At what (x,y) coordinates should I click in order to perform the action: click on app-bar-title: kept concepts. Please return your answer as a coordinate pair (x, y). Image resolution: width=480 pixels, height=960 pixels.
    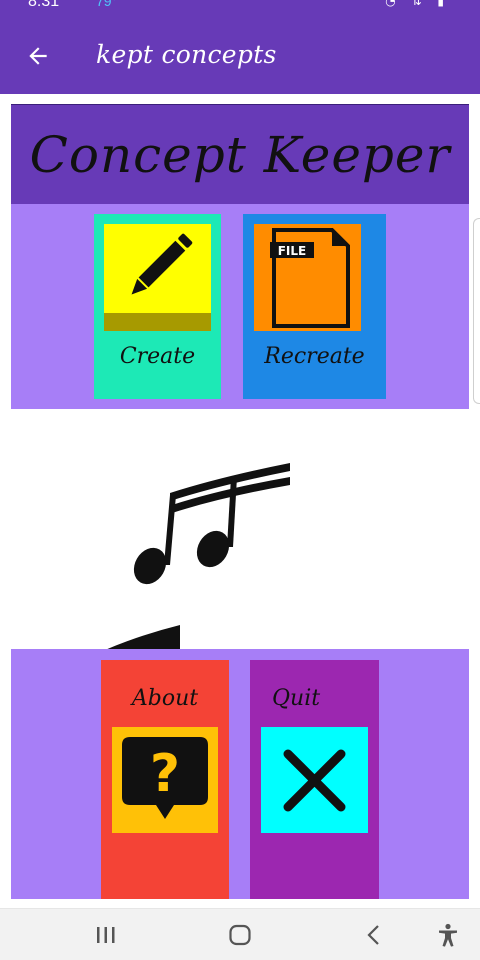
    Looking at the image, I should click on (186, 54).